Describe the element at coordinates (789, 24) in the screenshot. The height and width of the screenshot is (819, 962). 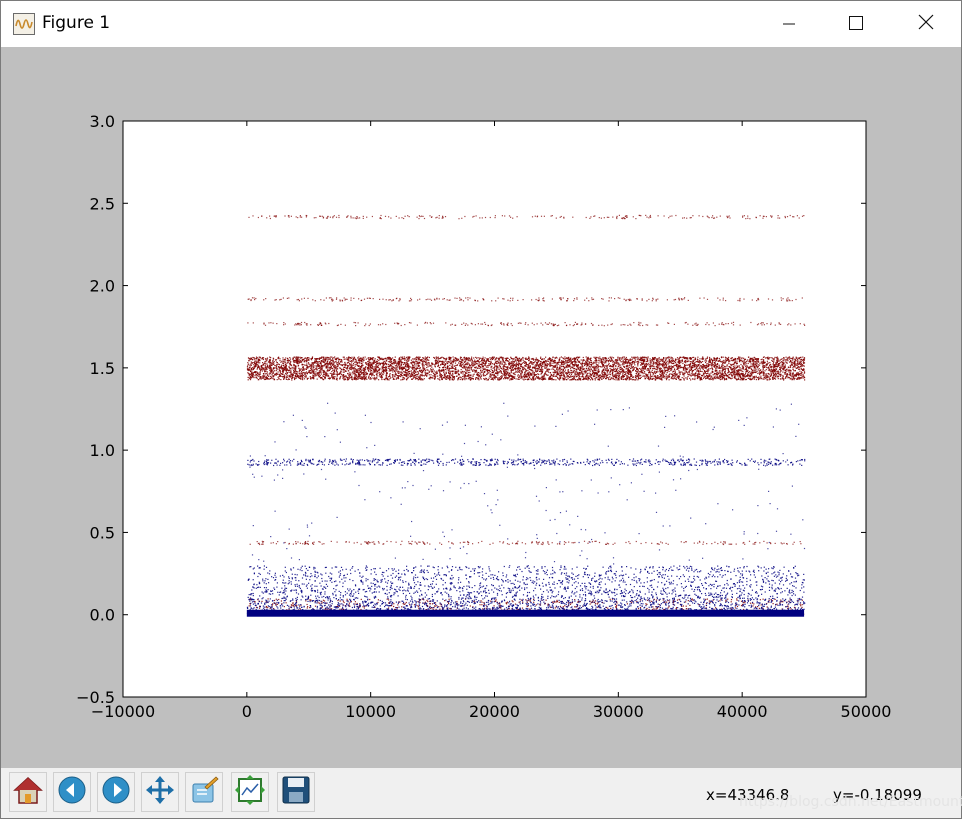
I see `minimize-button` at that location.